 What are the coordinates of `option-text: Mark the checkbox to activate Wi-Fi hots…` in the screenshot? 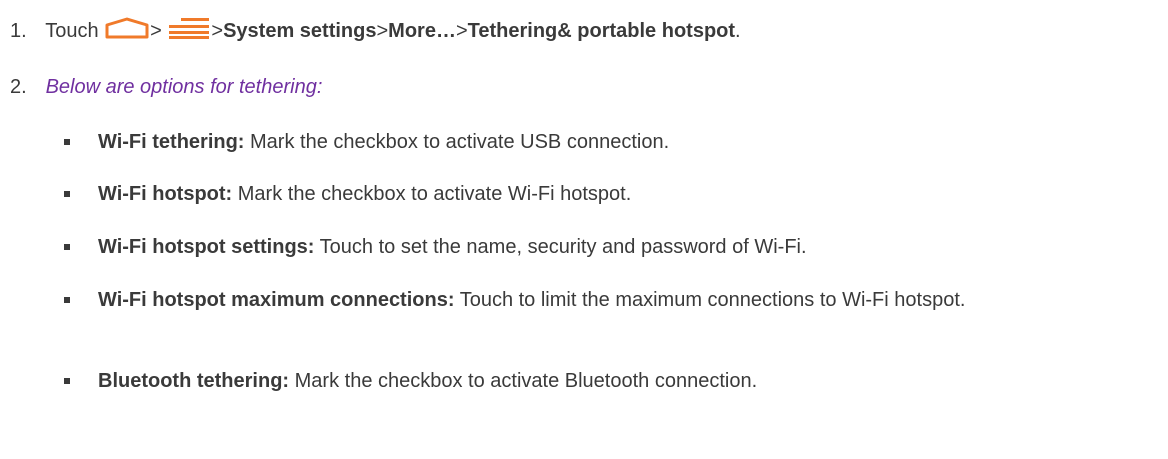 It's located at (432, 194).